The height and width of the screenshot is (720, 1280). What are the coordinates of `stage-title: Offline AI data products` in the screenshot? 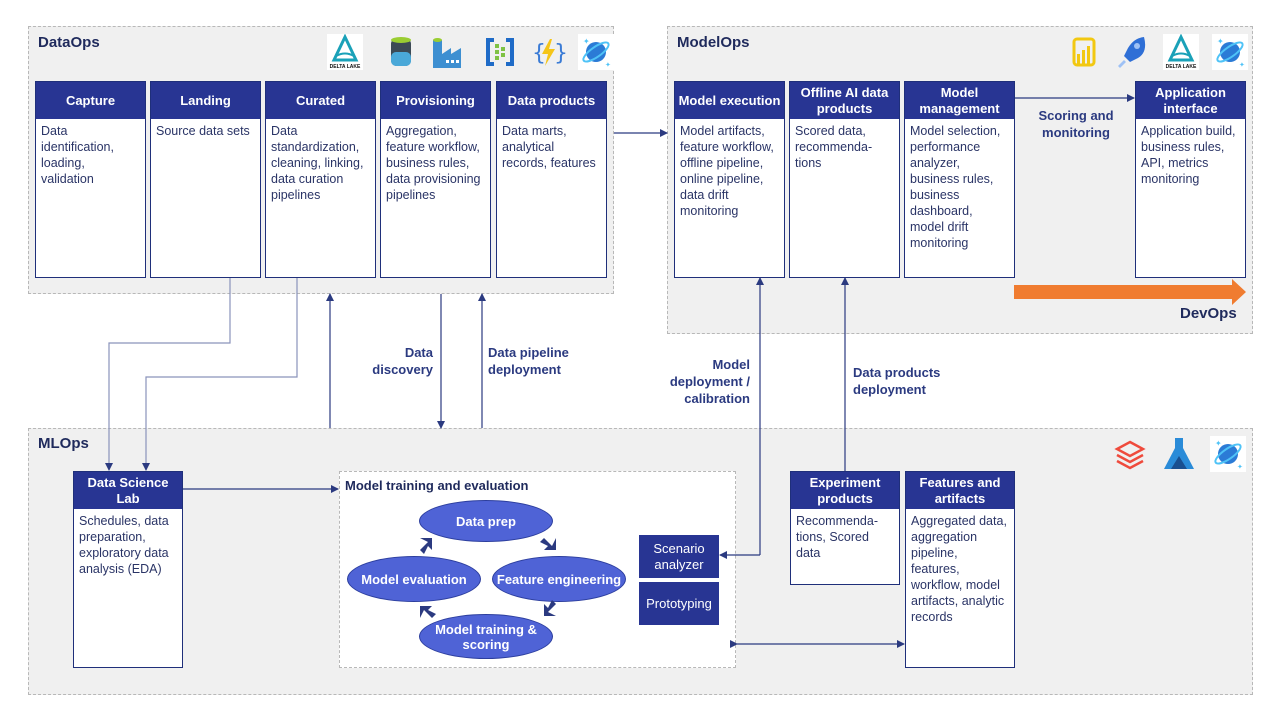 It's located at (844, 100).